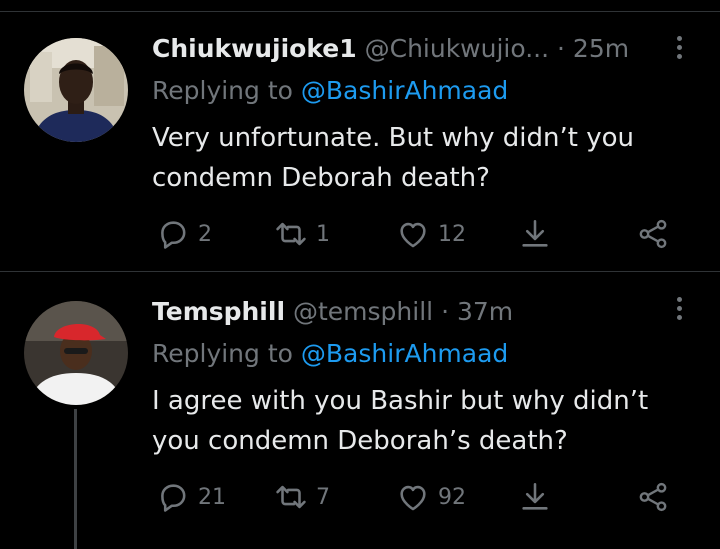 This screenshot has height=549, width=720. What do you see at coordinates (452, 234) in the screenshot?
I see `like-count: 12` at bounding box center [452, 234].